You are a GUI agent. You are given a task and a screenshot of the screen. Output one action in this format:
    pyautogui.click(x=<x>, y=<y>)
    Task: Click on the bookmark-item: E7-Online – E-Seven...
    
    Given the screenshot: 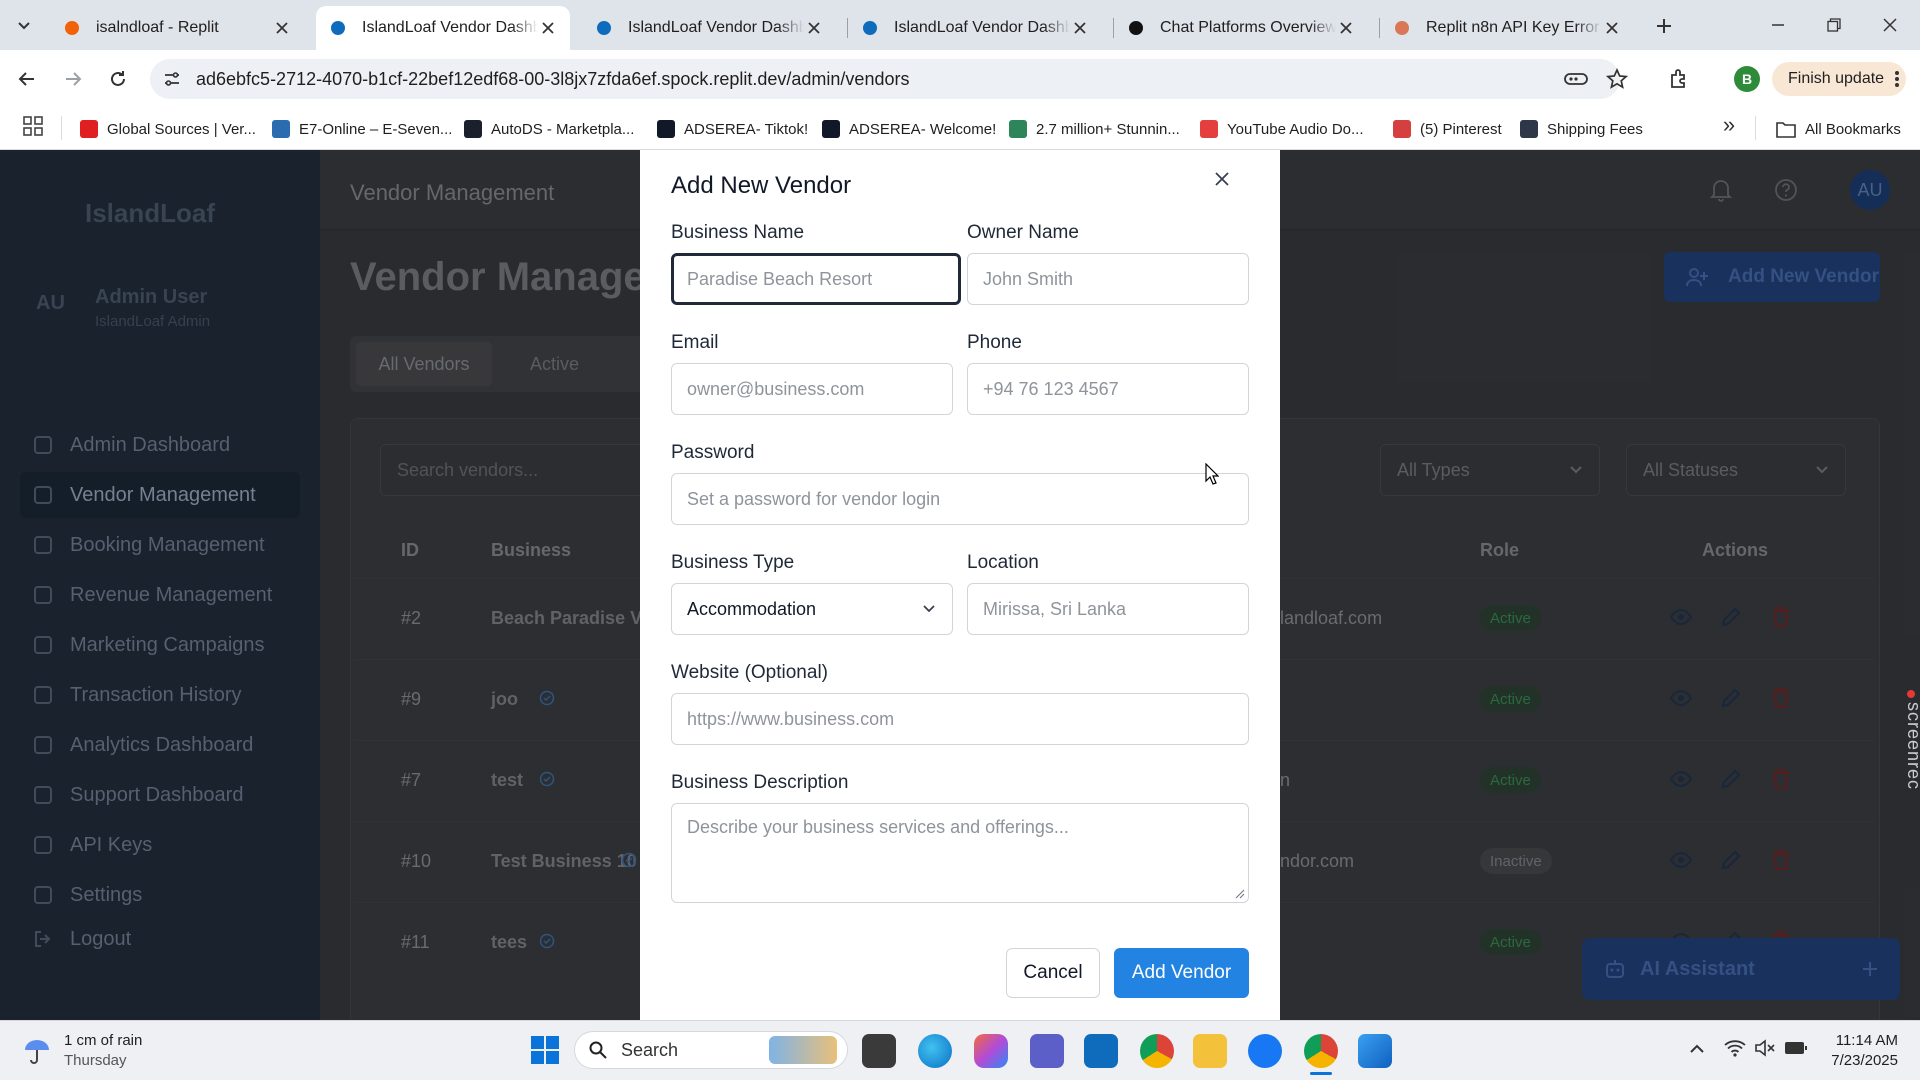 What is the action you would take?
    pyautogui.click(x=362, y=129)
    